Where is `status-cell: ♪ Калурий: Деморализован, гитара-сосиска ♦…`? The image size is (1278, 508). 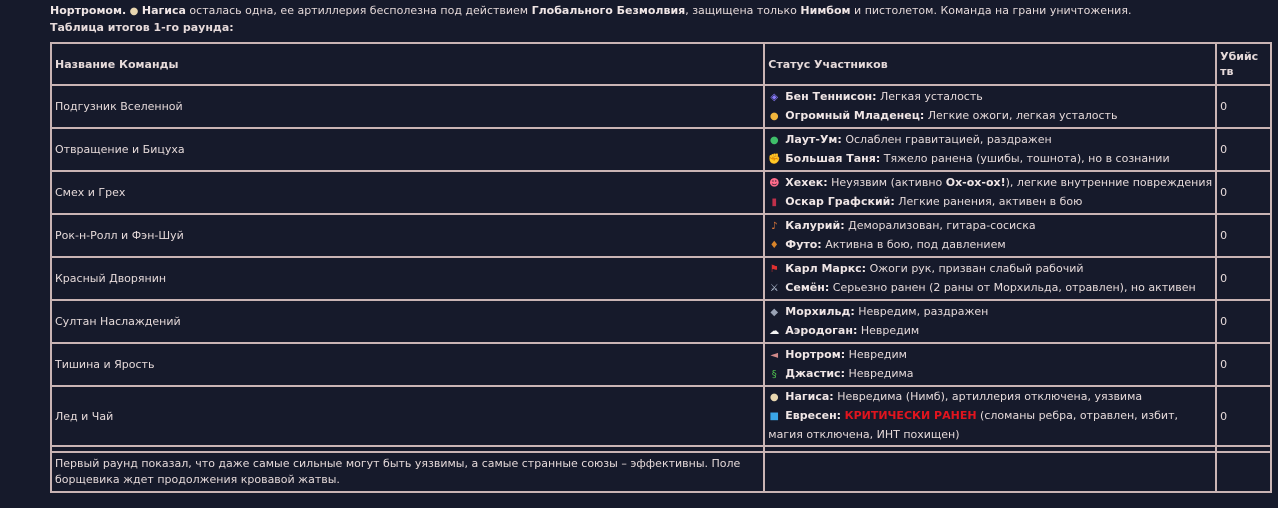
status-cell: ♪ Калурий: Деморализован, гитара-сосиска ♦… is located at coordinates (990, 235).